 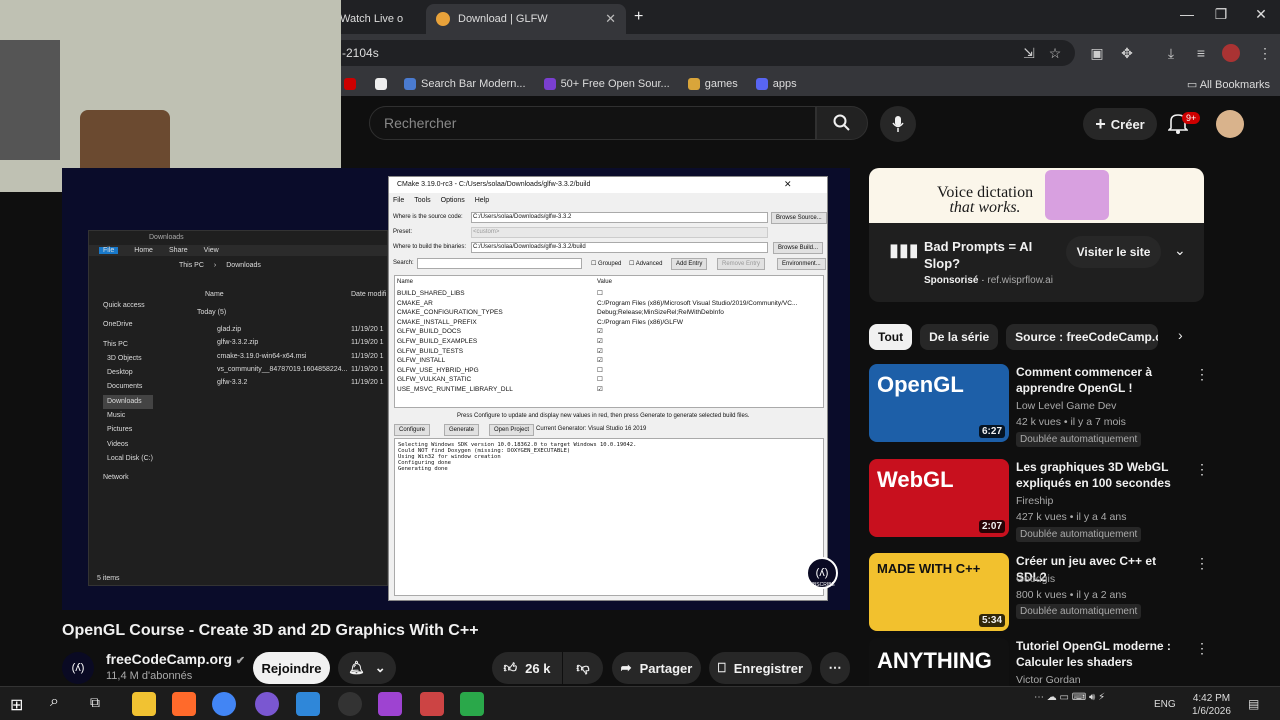 What do you see at coordinates (610, 391) in the screenshot?
I see `cache-entry-row: USE_MSVC_RUNTIME_LIBRARY_DLL ☑` at bounding box center [610, 391].